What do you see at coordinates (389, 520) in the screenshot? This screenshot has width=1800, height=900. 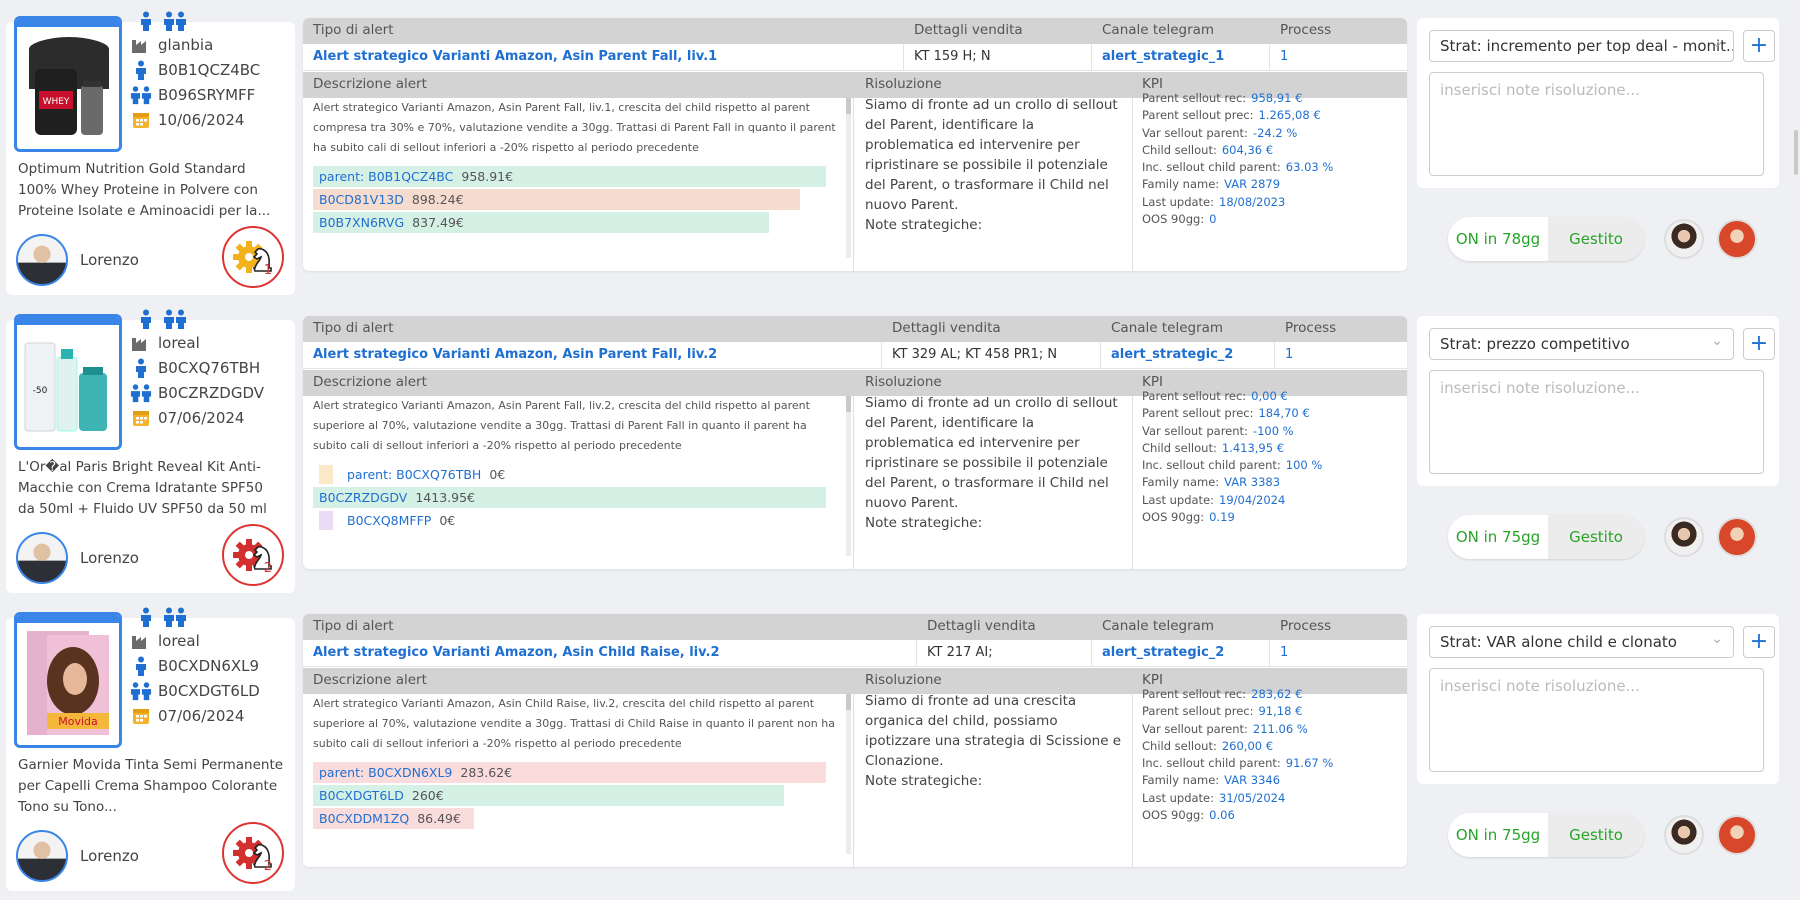 I see `variant-asin: B0CXQ8MFFP` at bounding box center [389, 520].